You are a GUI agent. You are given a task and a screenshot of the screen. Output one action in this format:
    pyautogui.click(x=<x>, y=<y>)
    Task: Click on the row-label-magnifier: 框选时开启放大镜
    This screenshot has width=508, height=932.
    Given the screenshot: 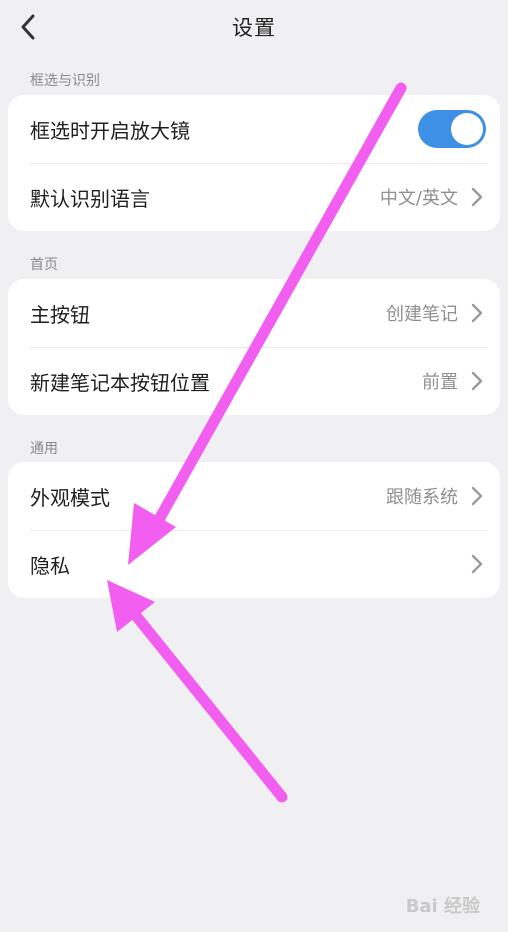 What is the action you would take?
    pyautogui.click(x=110, y=130)
    